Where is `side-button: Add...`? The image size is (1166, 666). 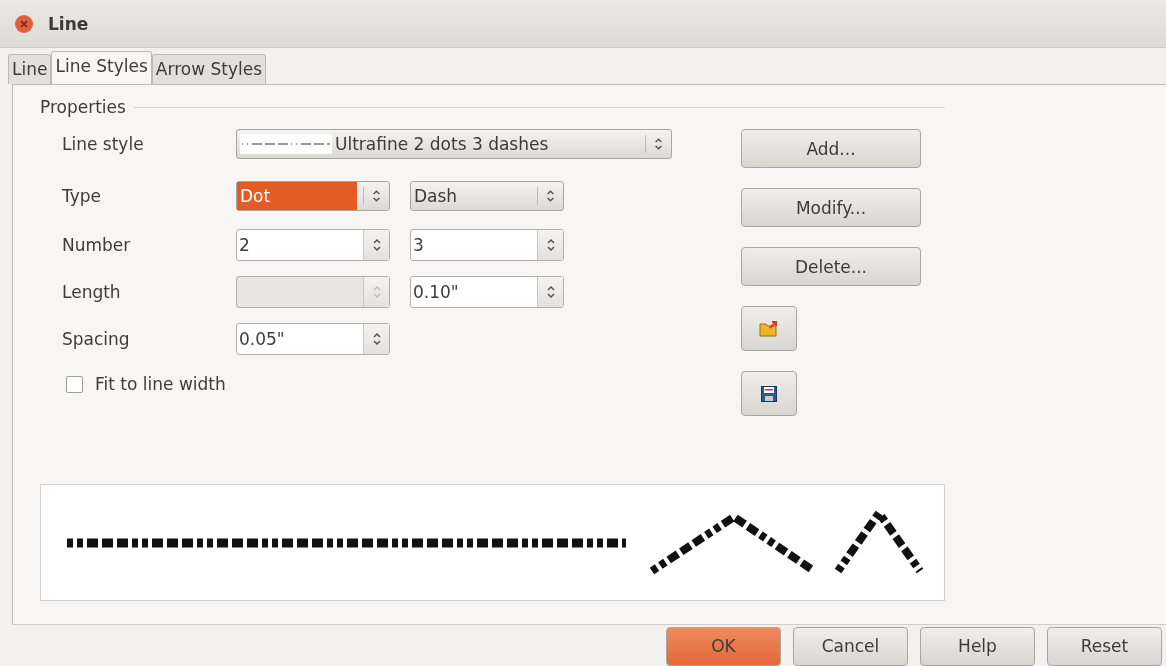 side-button: Add... is located at coordinates (831, 148).